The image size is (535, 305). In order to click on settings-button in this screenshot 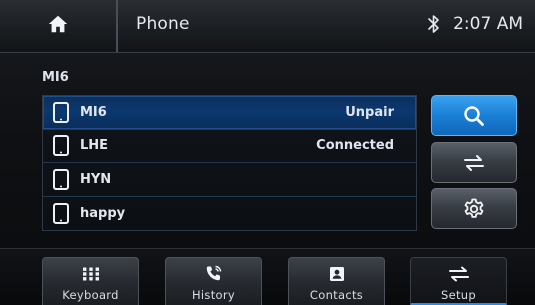, I will do `click(474, 208)`.